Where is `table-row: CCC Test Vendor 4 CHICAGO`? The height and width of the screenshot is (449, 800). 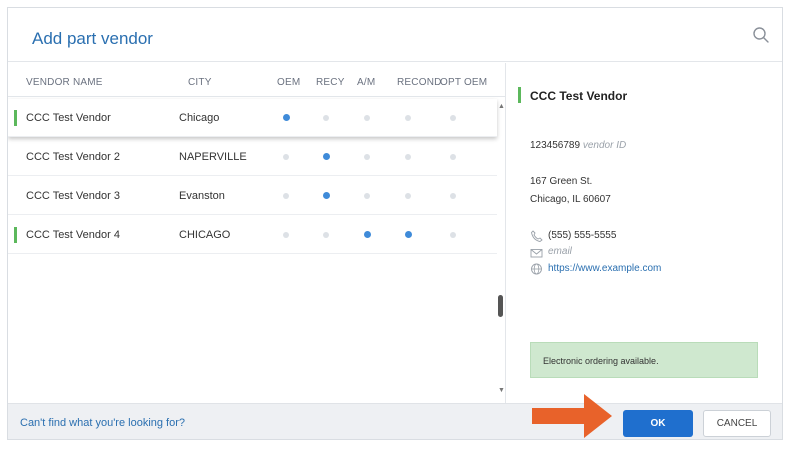 table-row: CCC Test Vendor 4 CHICAGO is located at coordinates (252, 235).